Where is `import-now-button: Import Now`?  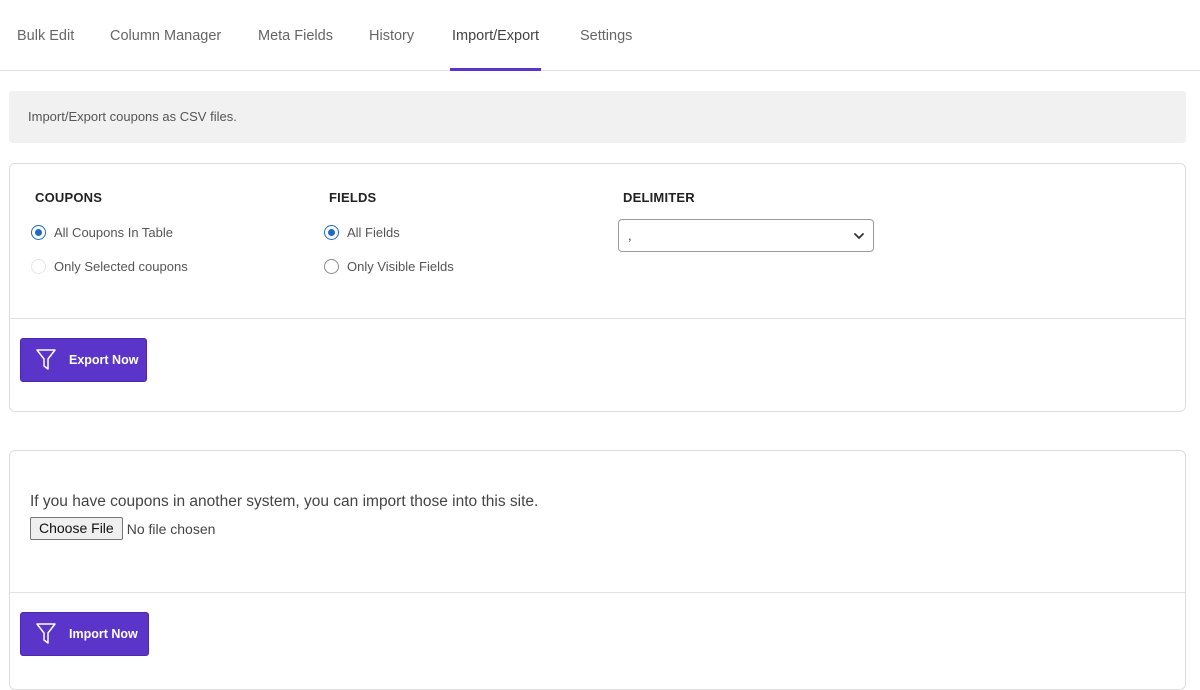
import-now-button: Import Now is located at coordinates (84, 634).